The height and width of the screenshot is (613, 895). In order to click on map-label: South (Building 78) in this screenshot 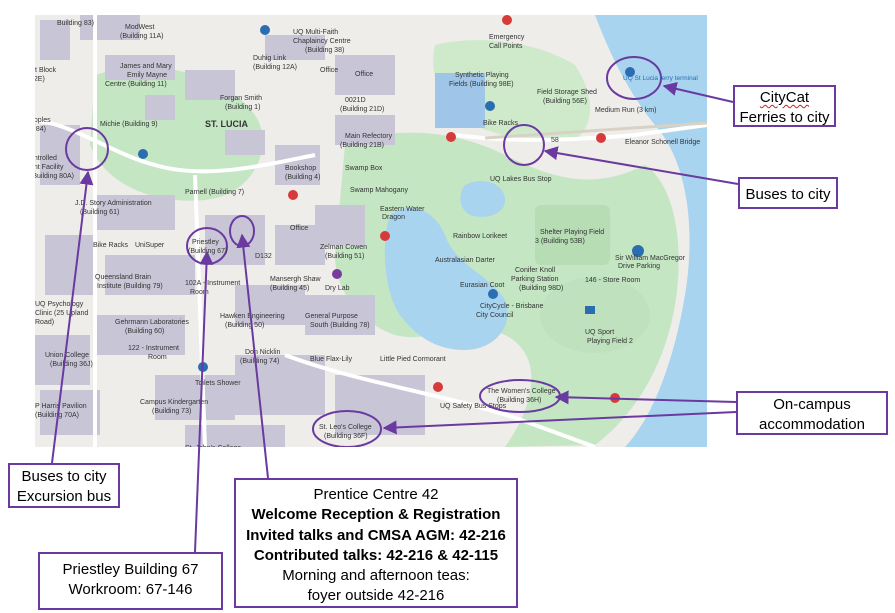, I will do `click(340, 325)`.